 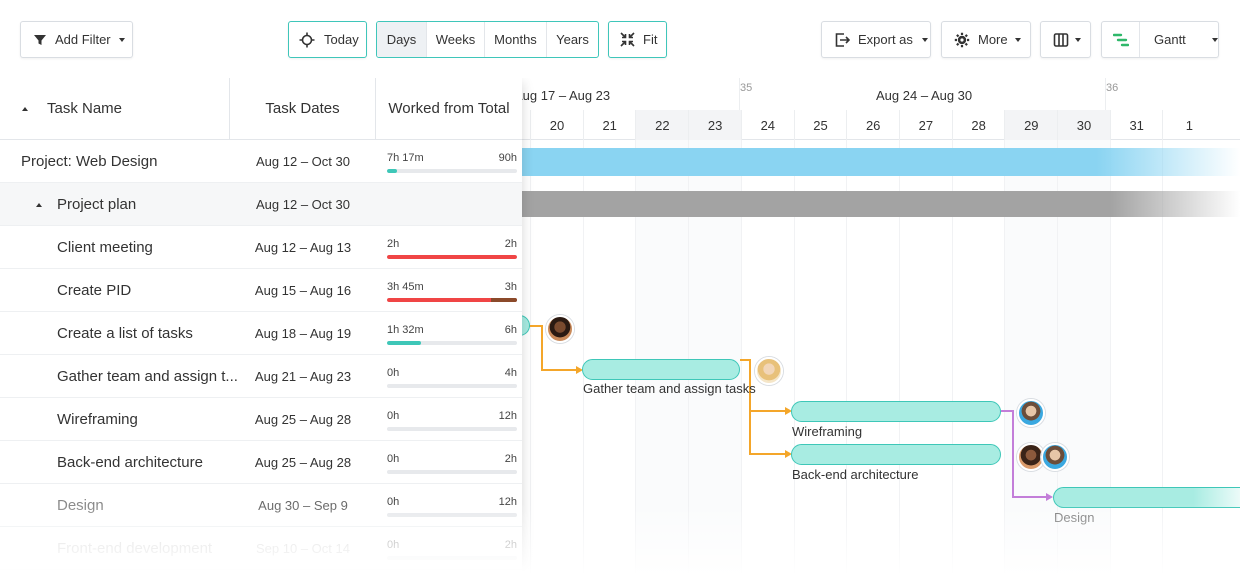 I want to click on table-row: Front-end development Sep 10 – Oct 14 0h 2h, so click(x=261, y=548).